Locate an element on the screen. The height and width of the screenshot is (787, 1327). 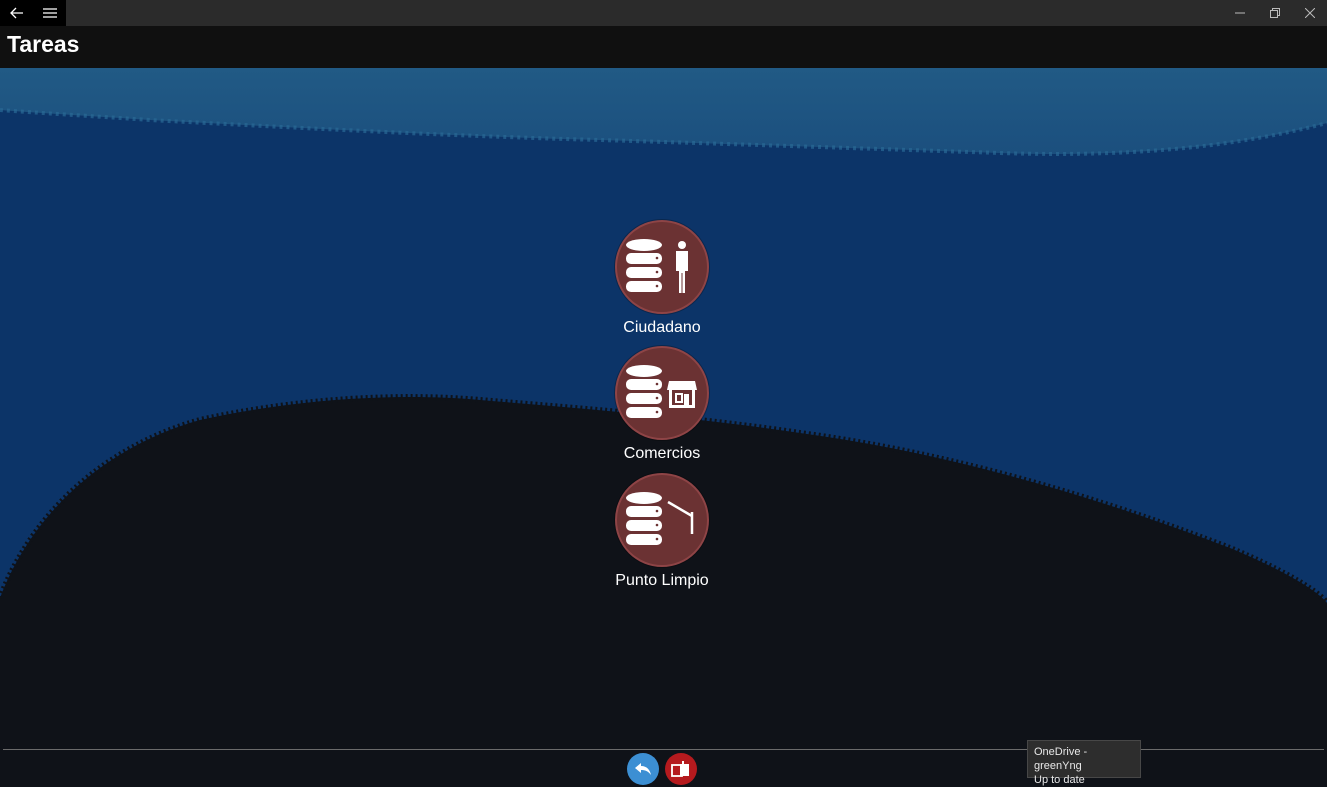
exit-door-icon is located at coordinates (680, 769).